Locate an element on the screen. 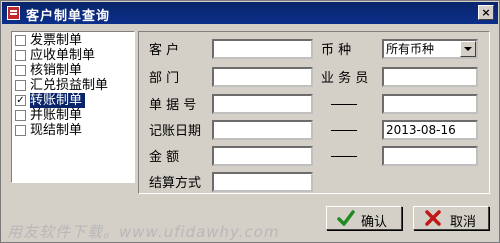  settlement-label: 结算方式 is located at coordinates (175, 183).